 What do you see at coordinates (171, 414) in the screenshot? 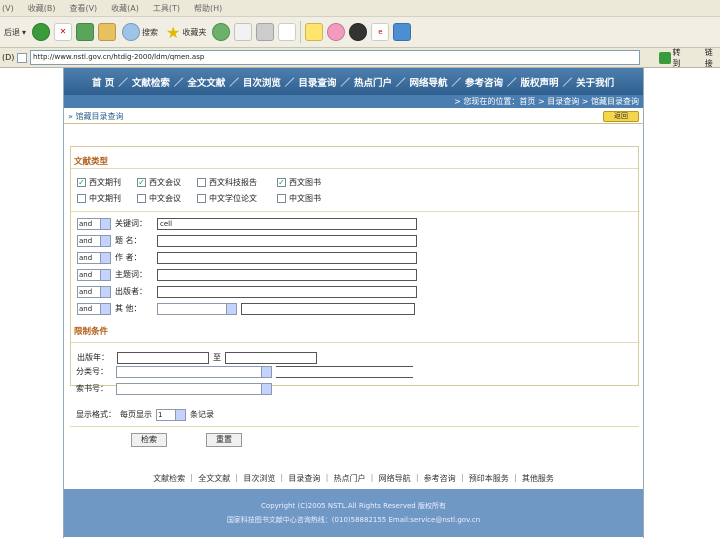
I see `per-page-select: 1` at bounding box center [171, 414].